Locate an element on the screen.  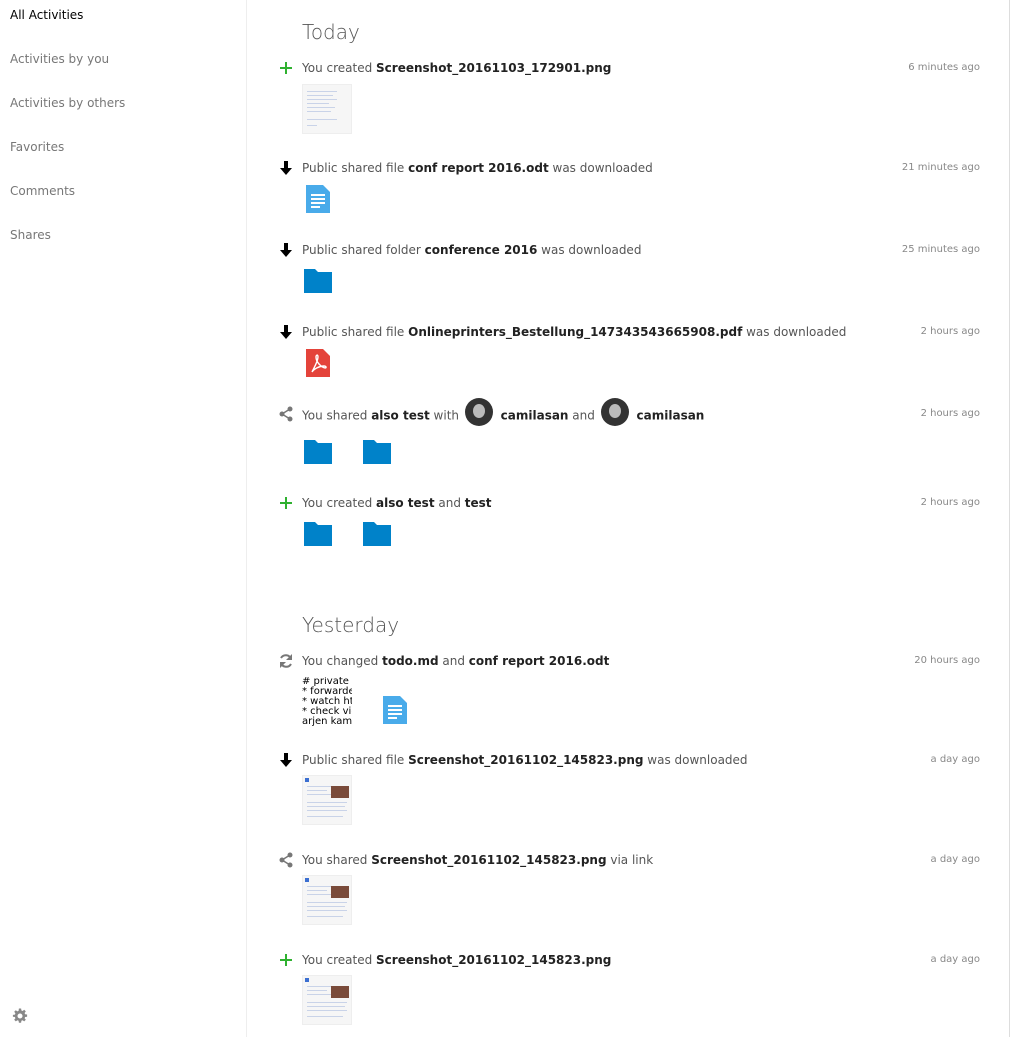
activity-time: 21 minutes ago is located at coordinates (940, 167).